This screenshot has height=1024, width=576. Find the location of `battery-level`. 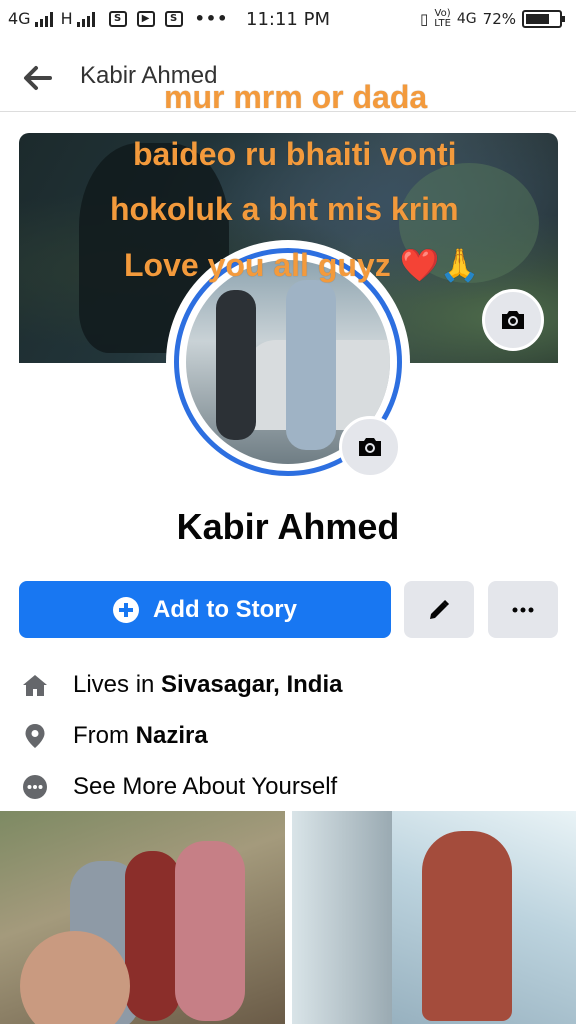

battery-level is located at coordinates (537, 19).